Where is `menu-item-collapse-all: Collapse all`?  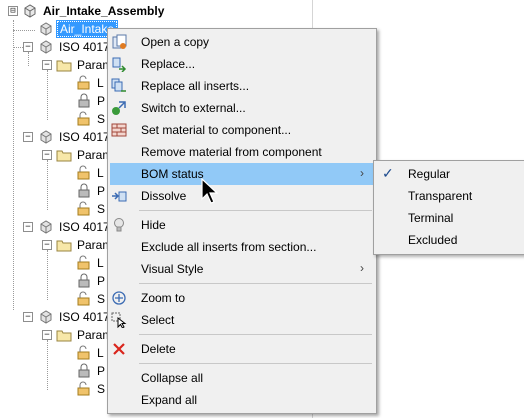
menu-item-collapse-all: Collapse all is located at coordinates (242, 378).